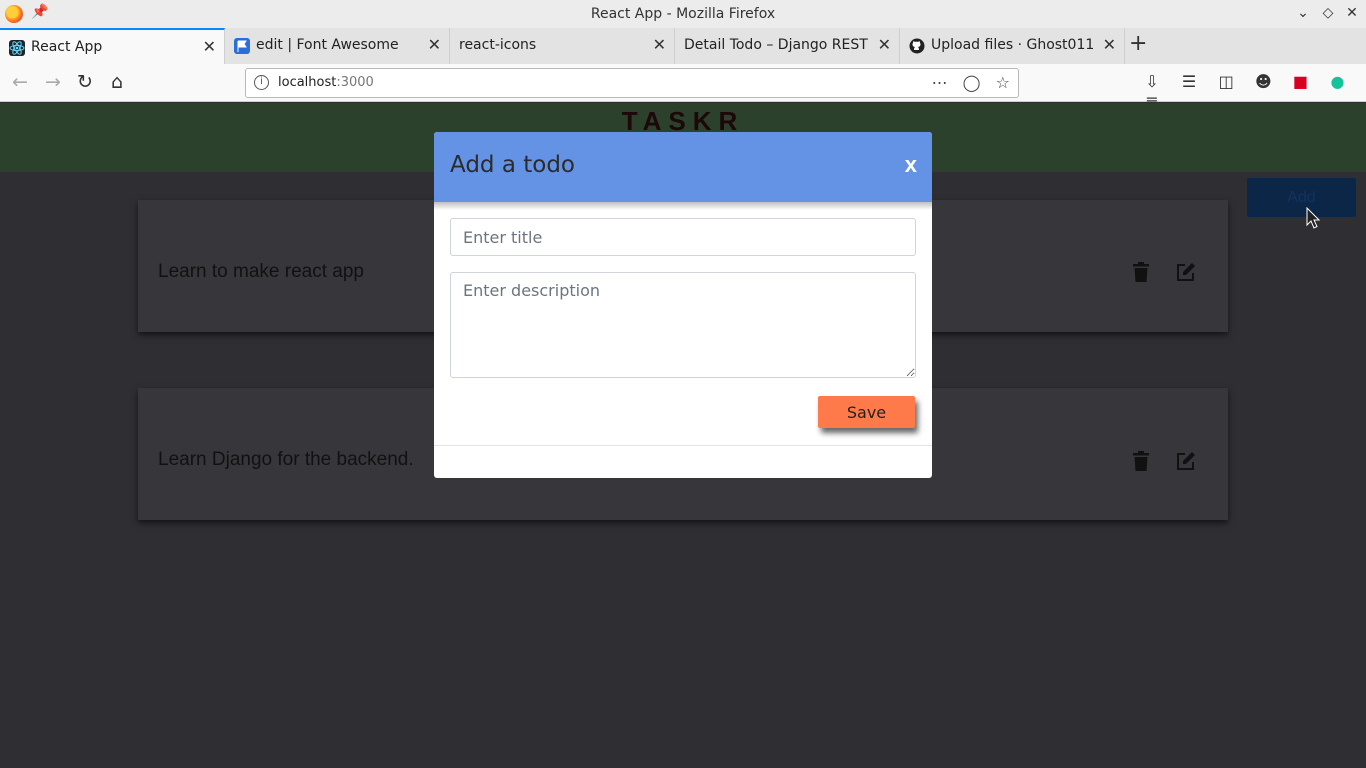  I want to click on window-titlebar: 📌 React App - Mozilla Firefox ⌄ ◇ ✕, so click(683, 14).